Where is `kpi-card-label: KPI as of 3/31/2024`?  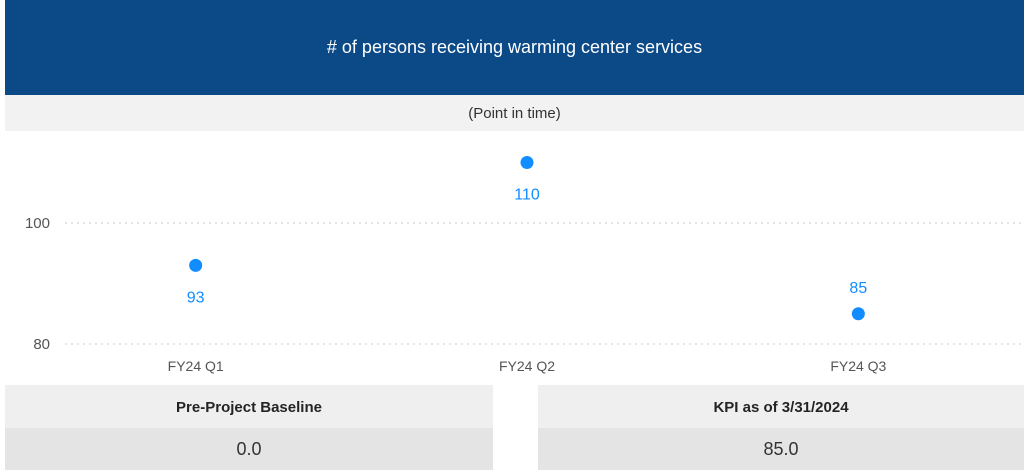 kpi-card-label: KPI as of 3/31/2024 is located at coordinates (781, 407).